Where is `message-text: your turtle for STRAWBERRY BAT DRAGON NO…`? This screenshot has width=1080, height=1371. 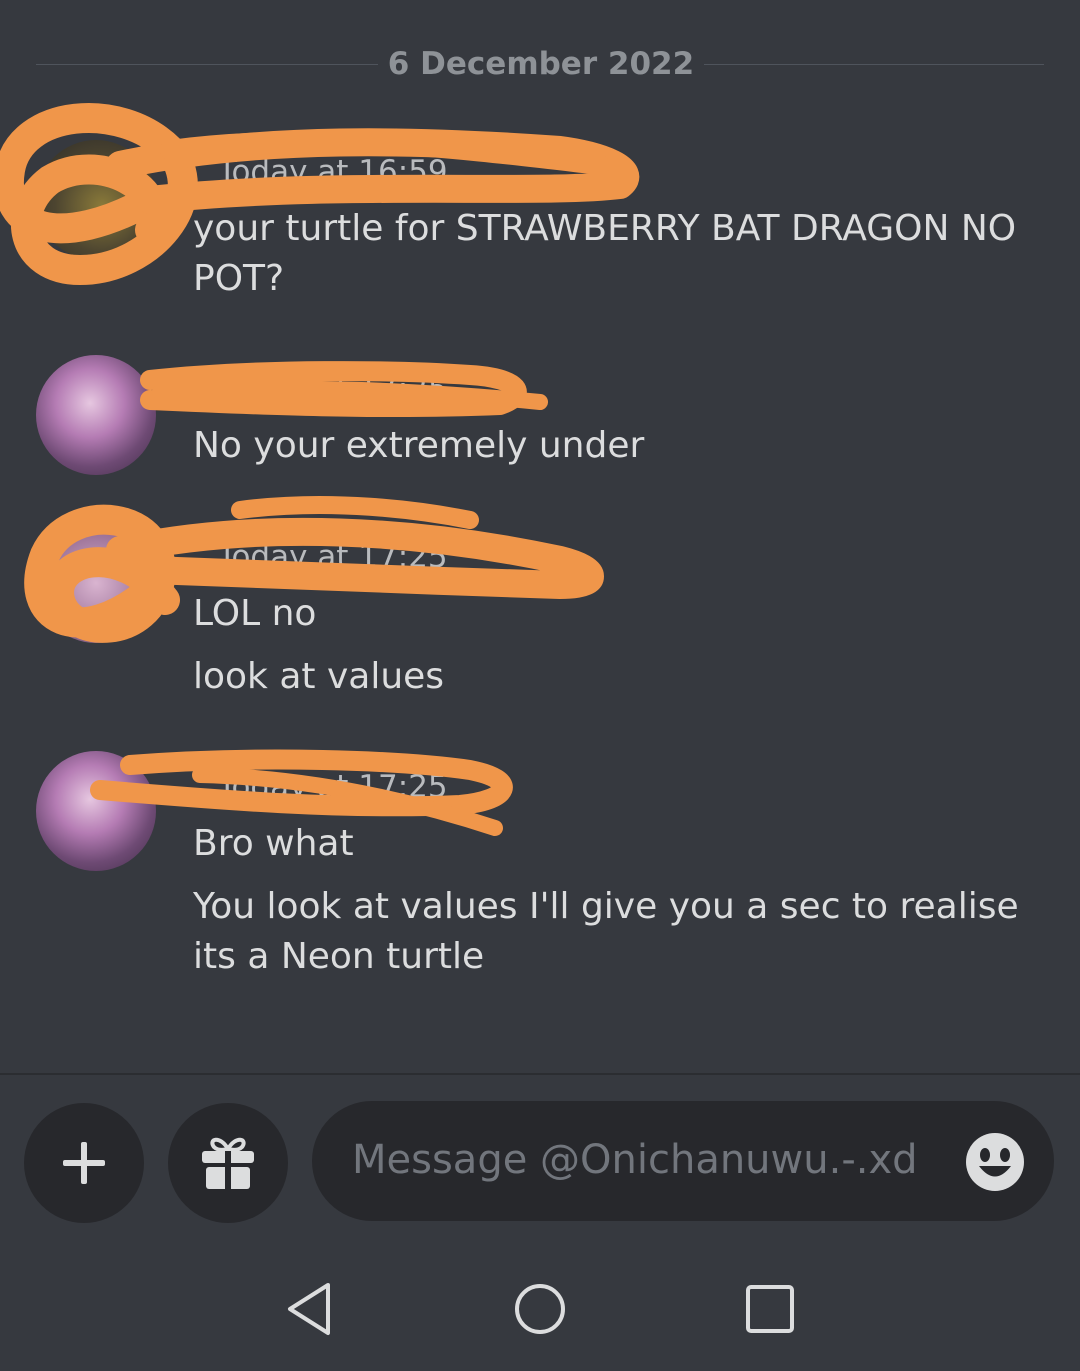 message-text: your turtle for STRAWBERRY BAT DRAGON NO… is located at coordinates (605, 253).